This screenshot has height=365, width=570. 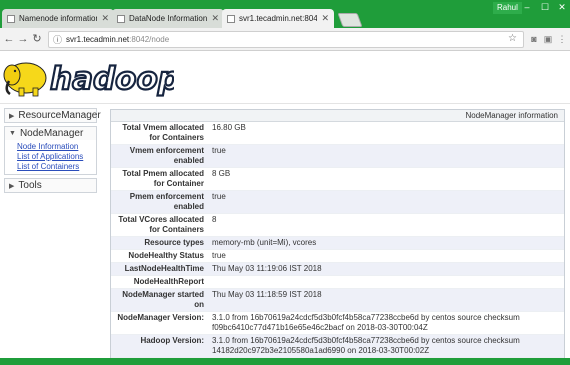 What do you see at coordinates (166, 201) in the screenshot?
I see `row-key: Pmem enforcement enabled` at bounding box center [166, 201].